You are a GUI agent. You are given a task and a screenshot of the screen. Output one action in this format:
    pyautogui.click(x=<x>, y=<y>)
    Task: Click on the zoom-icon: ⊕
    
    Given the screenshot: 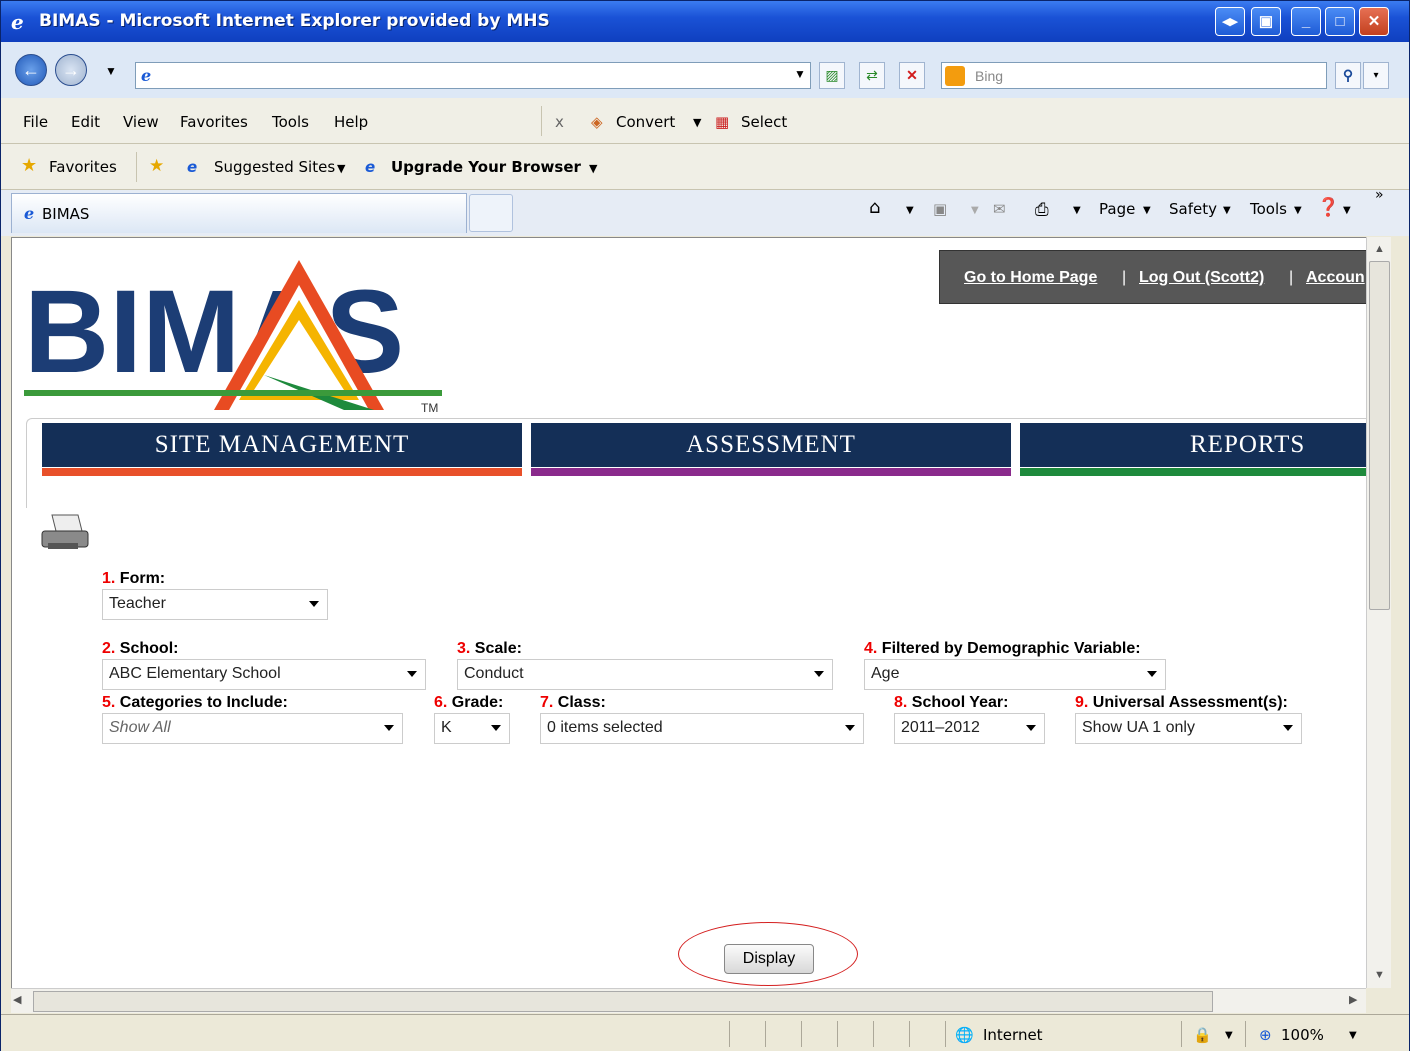 What is the action you would take?
    pyautogui.click(x=1265, y=1035)
    